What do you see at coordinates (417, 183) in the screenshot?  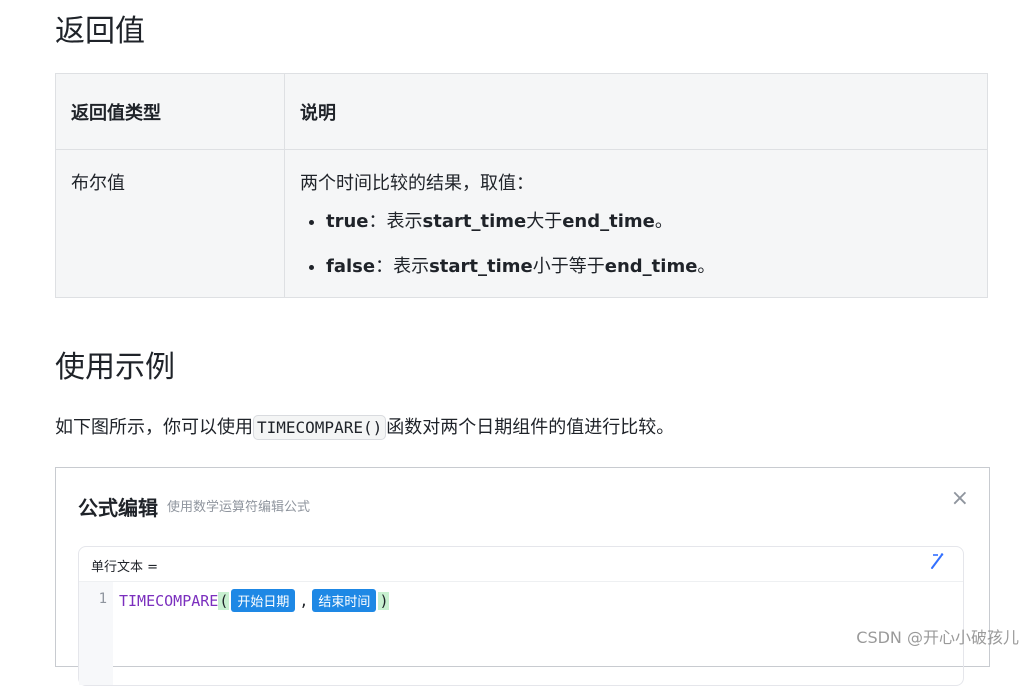 I see `desc-intro: 两个时间比较的结果，取值：` at bounding box center [417, 183].